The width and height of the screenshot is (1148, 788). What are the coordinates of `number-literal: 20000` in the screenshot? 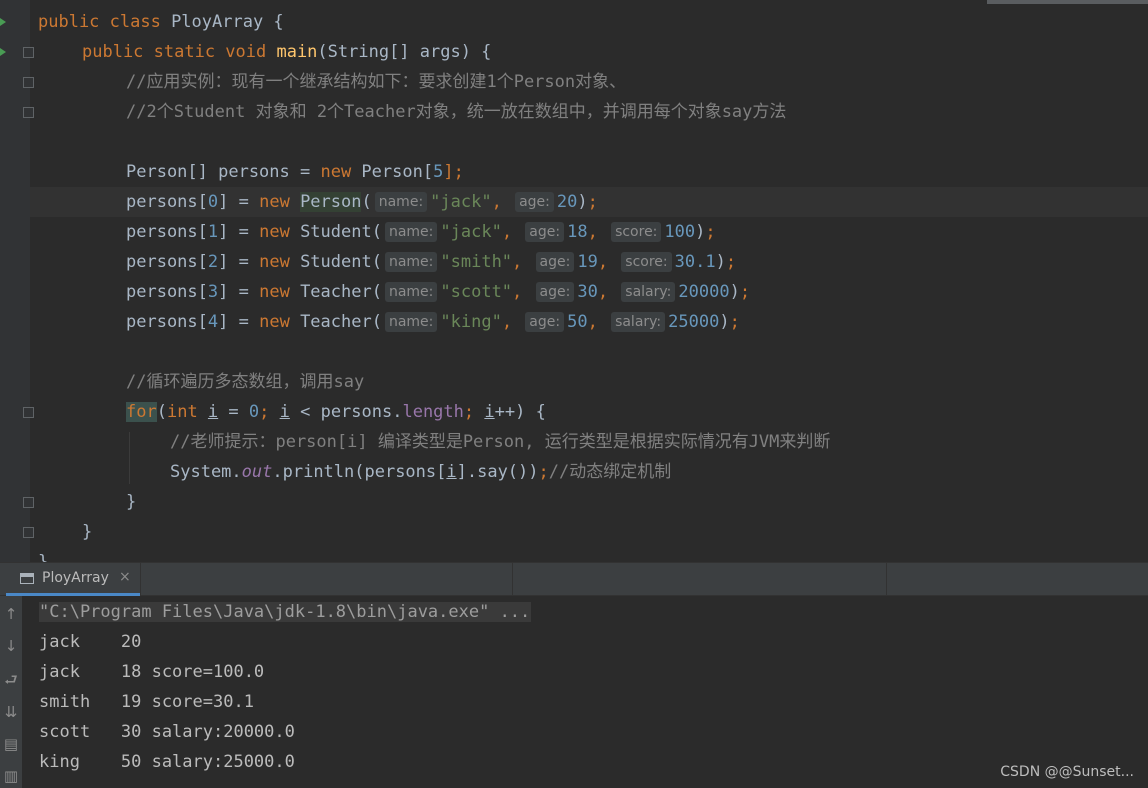 It's located at (704, 292).